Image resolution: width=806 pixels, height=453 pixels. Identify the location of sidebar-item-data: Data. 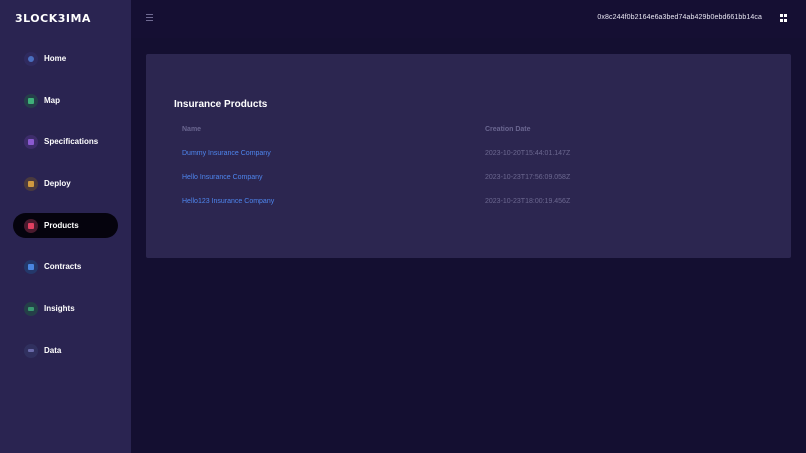
(65, 350).